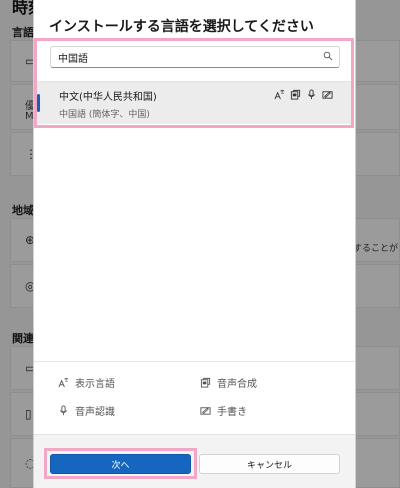 The height and width of the screenshot is (488, 400). What do you see at coordinates (86, 382) in the screenshot?
I see `legend-display-language: 表示言語` at bounding box center [86, 382].